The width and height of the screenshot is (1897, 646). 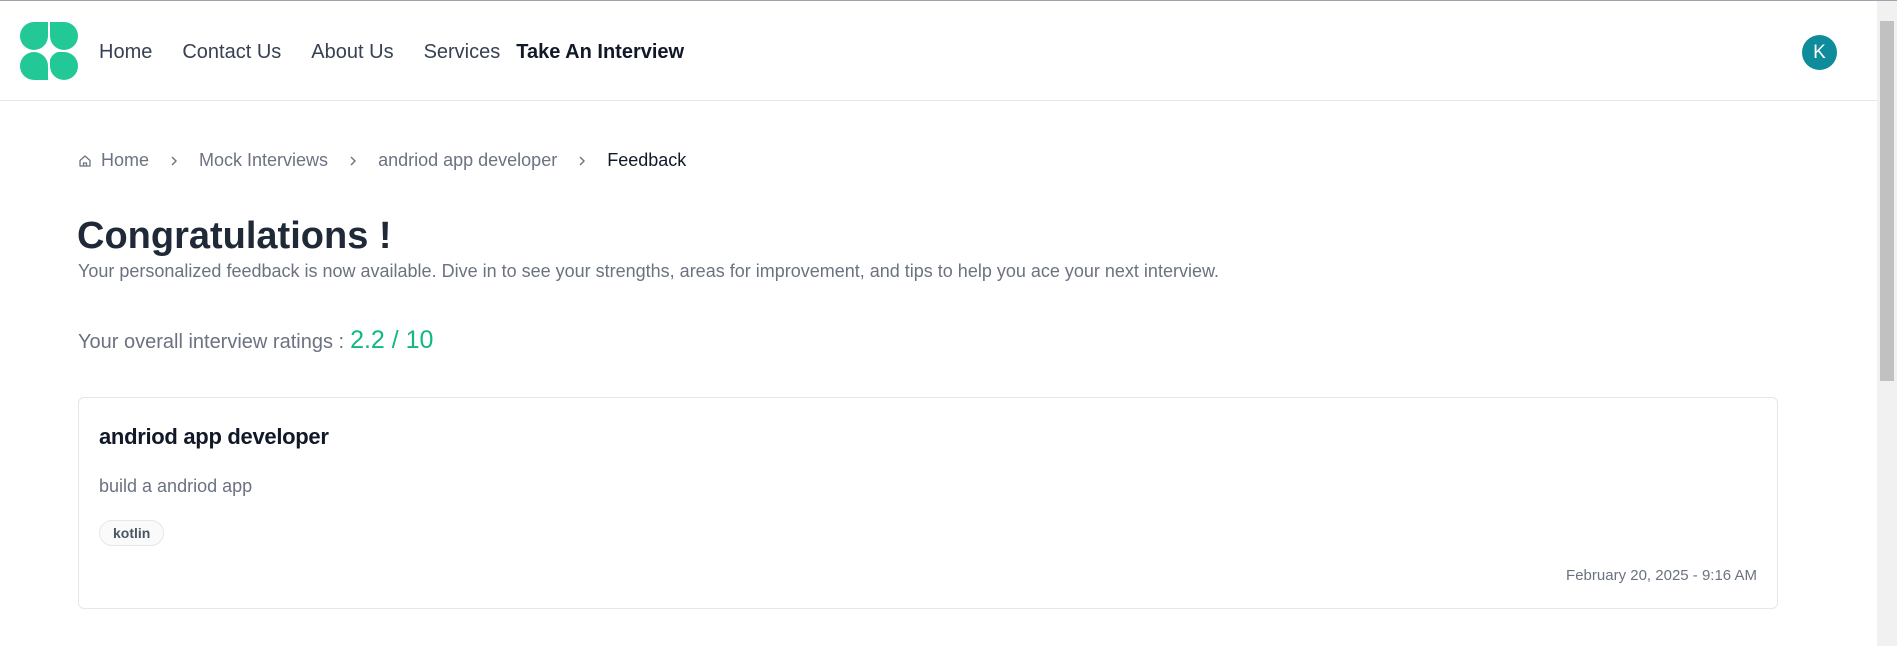 I want to click on nav-home-link: Home, so click(x=125, y=52).